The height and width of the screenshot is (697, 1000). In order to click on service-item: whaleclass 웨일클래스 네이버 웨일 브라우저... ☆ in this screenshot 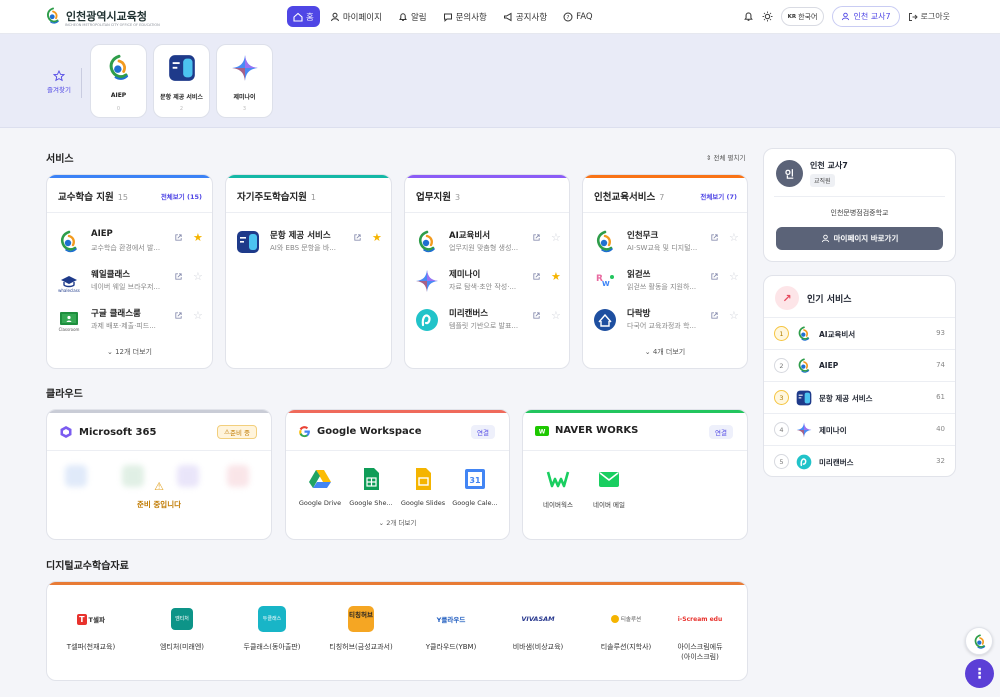, I will do `click(134, 281)`.